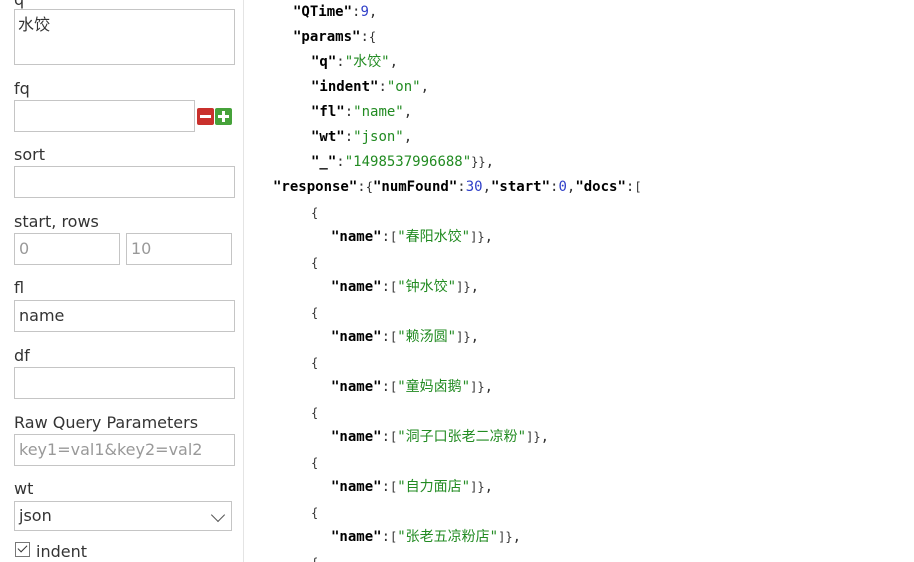 The height and width of the screenshot is (562, 914). What do you see at coordinates (600, 187) in the screenshot?
I see `json-key: "docs"` at bounding box center [600, 187].